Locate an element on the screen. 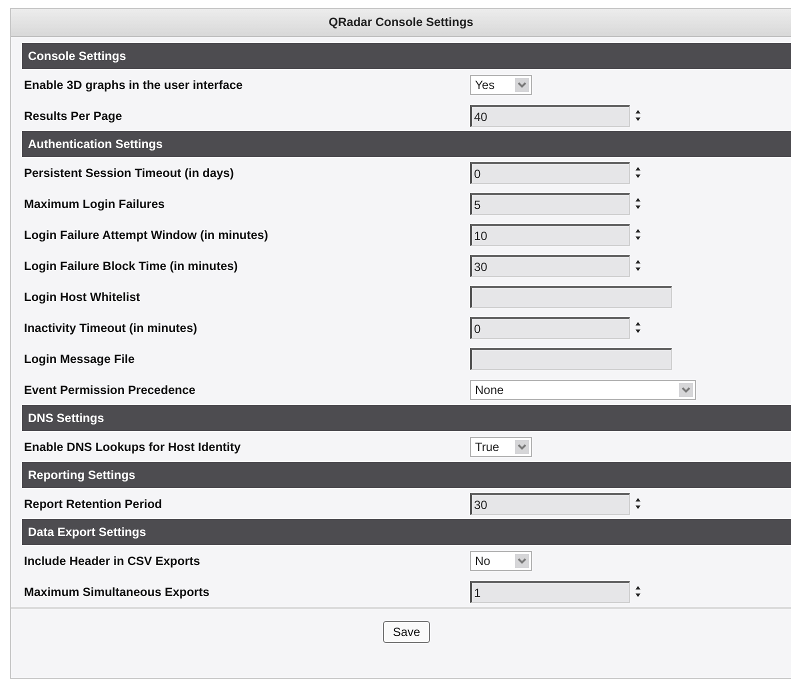 Image resolution: width=791 pixels, height=679 pixels. setting-label: Inactivity Timeout (in minutes) is located at coordinates (110, 327).